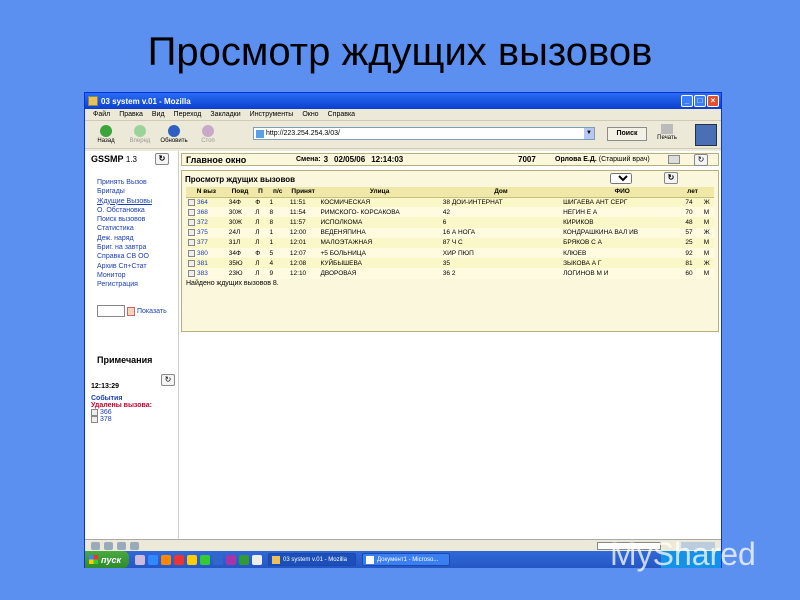 This screenshot has height=600, width=800. What do you see at coordinates (260, 192) in the screenshot?
I see `col-p: П` at bounding box center [260, 192].